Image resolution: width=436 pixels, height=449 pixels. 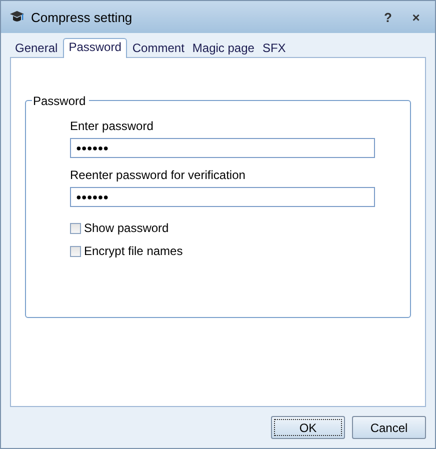 I want to click on ok-button: OK, so click(x=308, y=427).